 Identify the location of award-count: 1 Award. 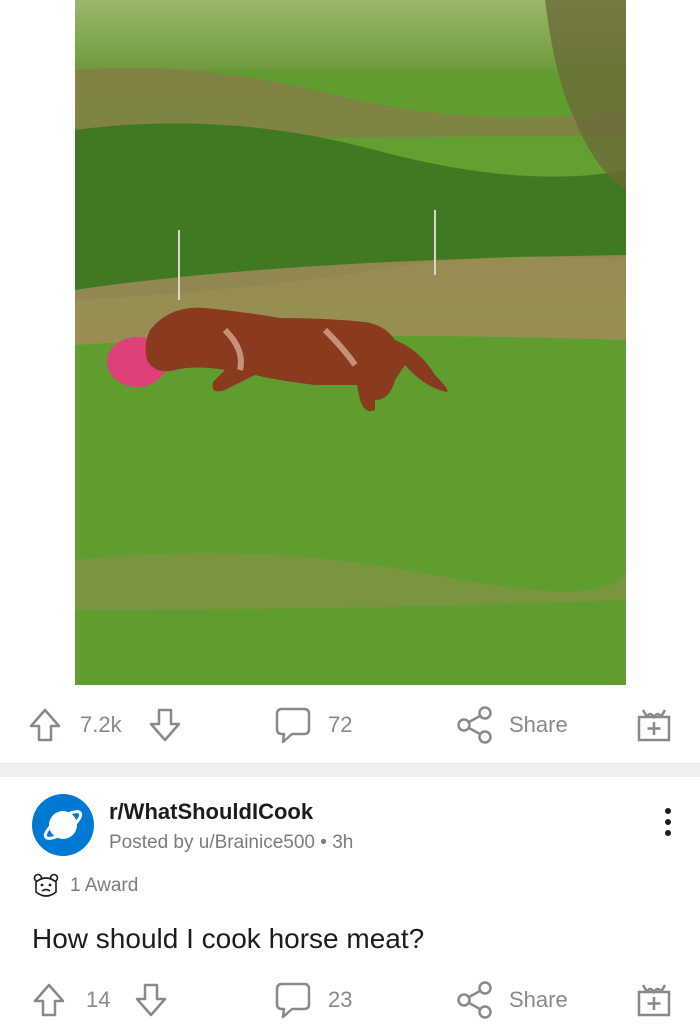
(104, 885).